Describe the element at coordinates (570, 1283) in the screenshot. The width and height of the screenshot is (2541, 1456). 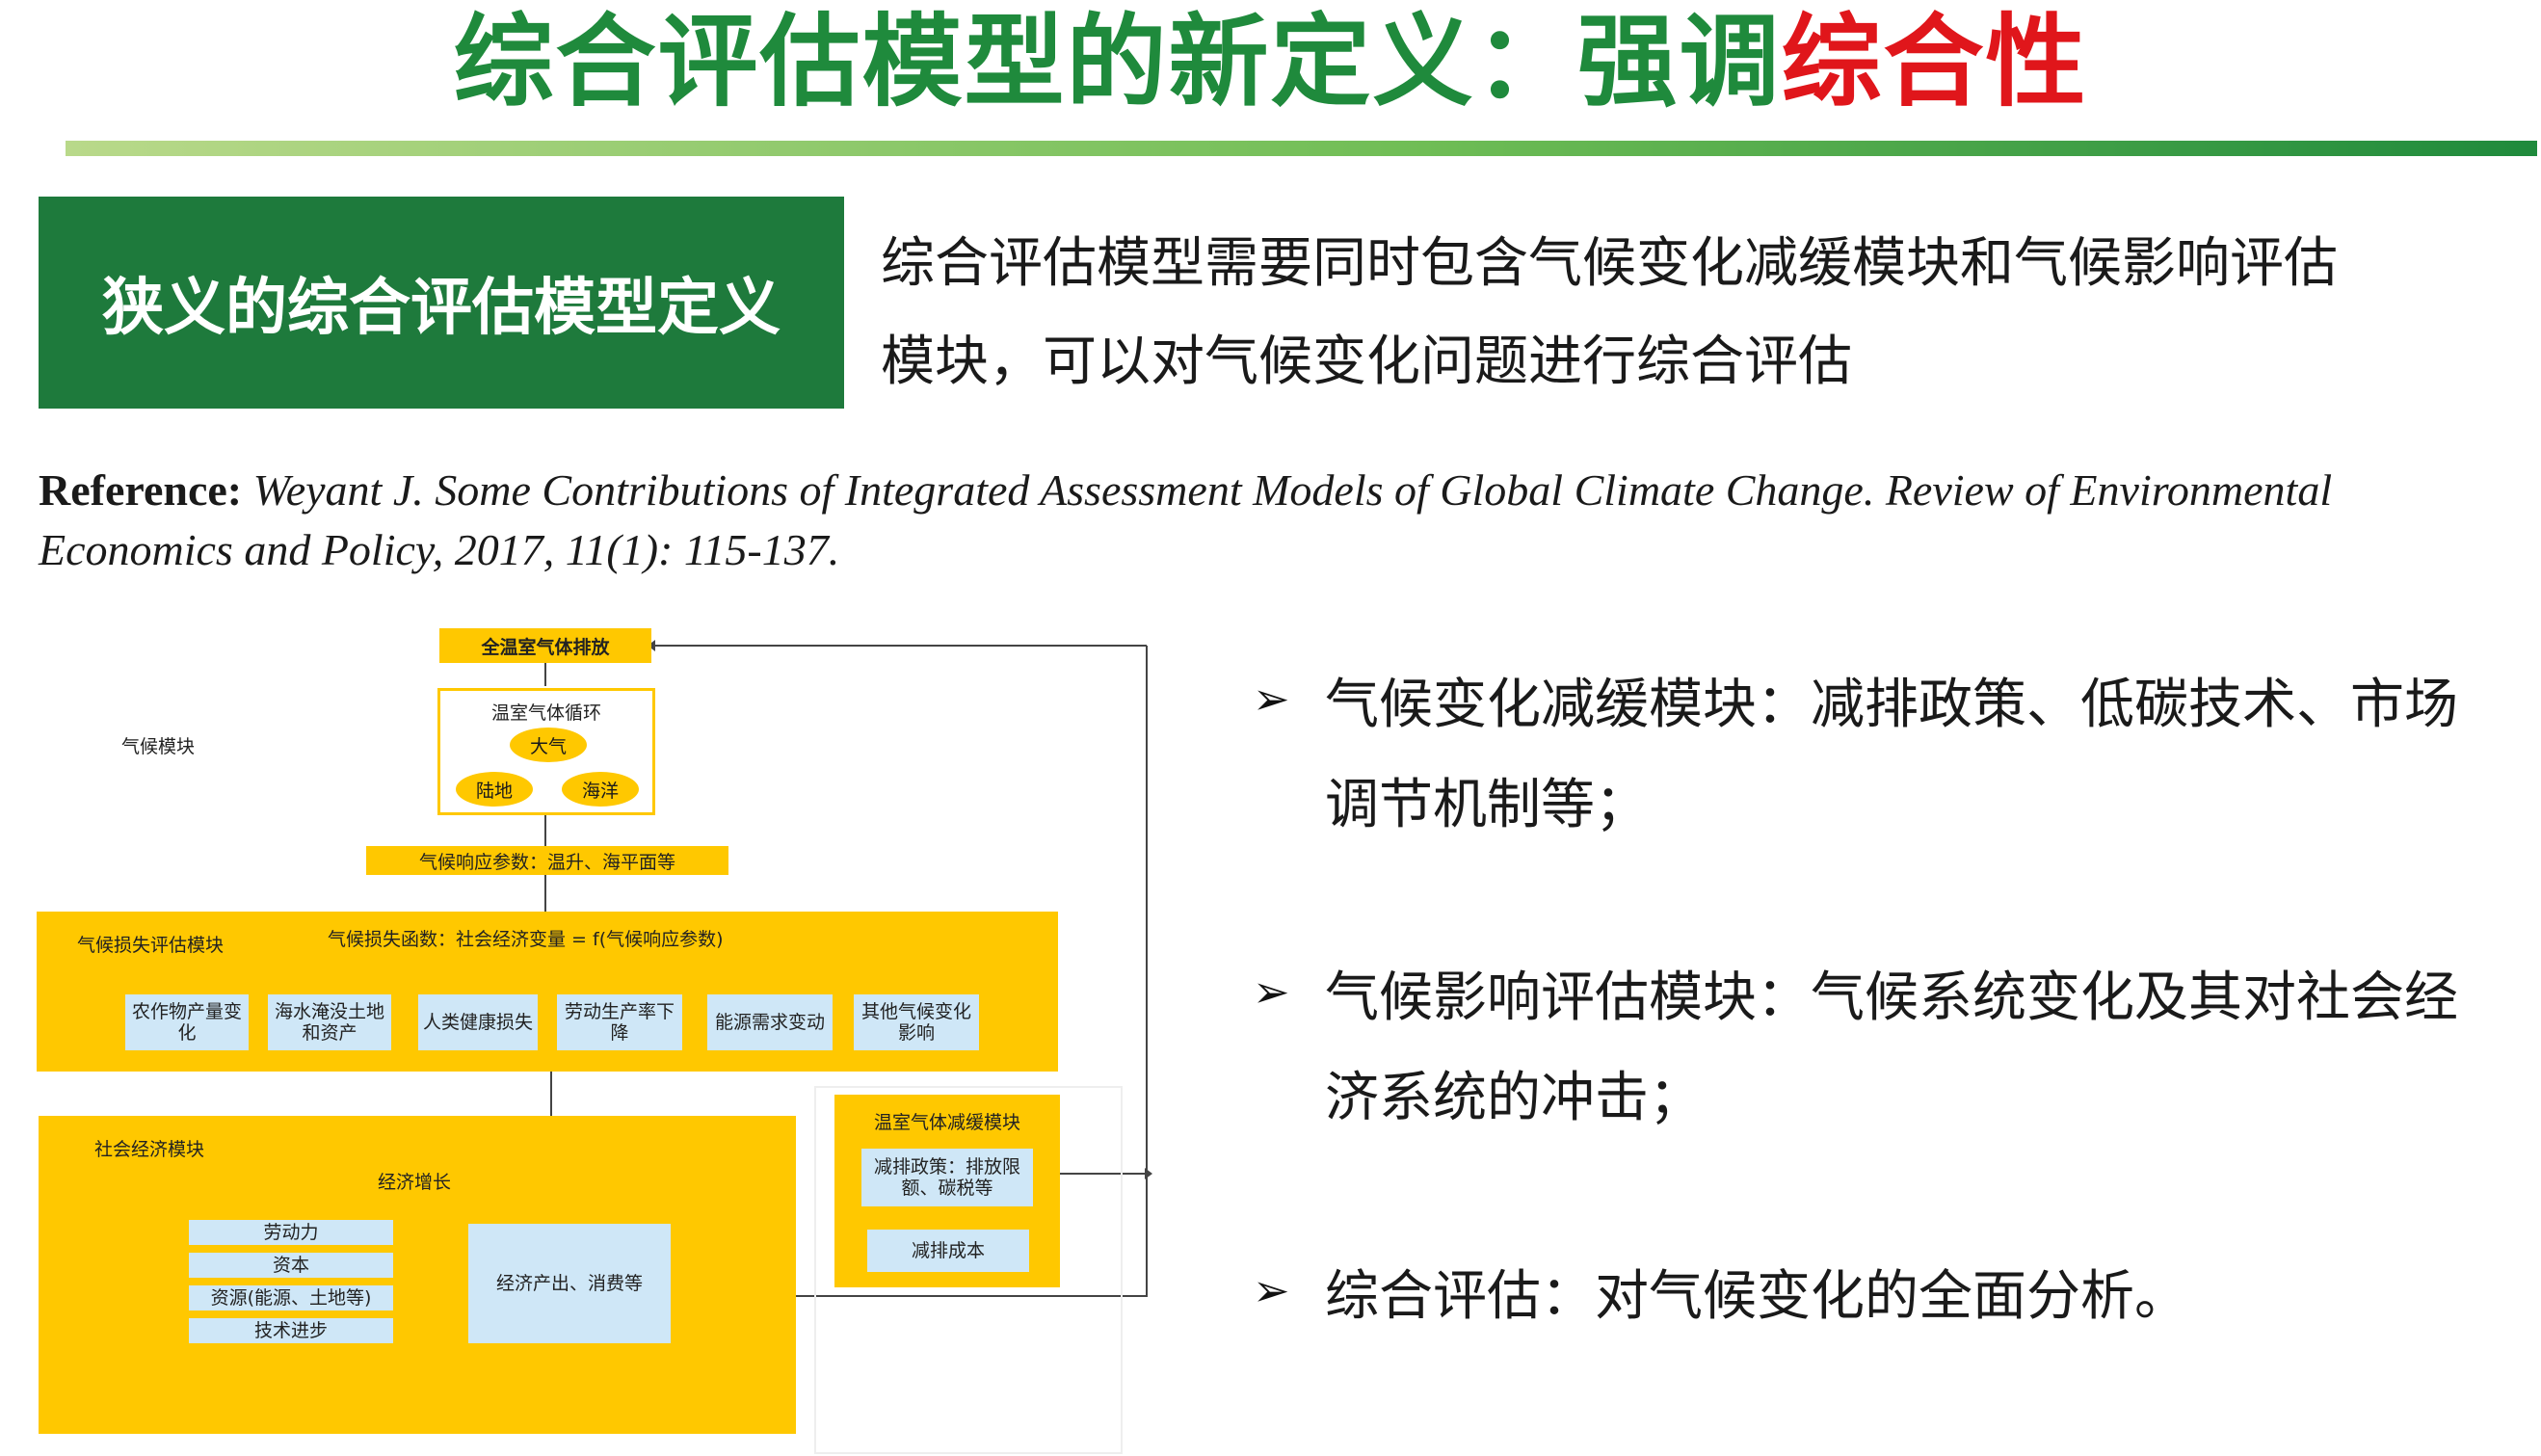
I see `econ-output-box: 经济产出、消费等` at that location.